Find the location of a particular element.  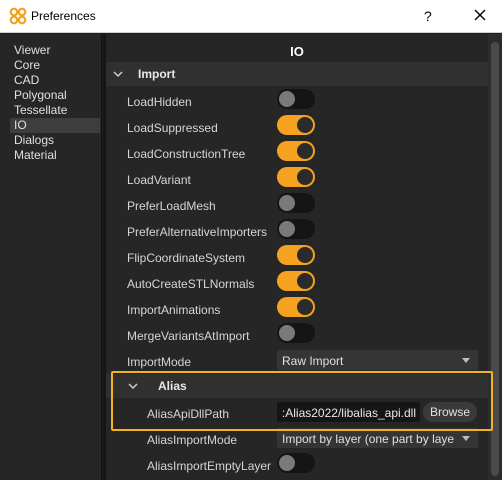

property-label: PreferAlternativeImporters is located at coordinates (197, 232).